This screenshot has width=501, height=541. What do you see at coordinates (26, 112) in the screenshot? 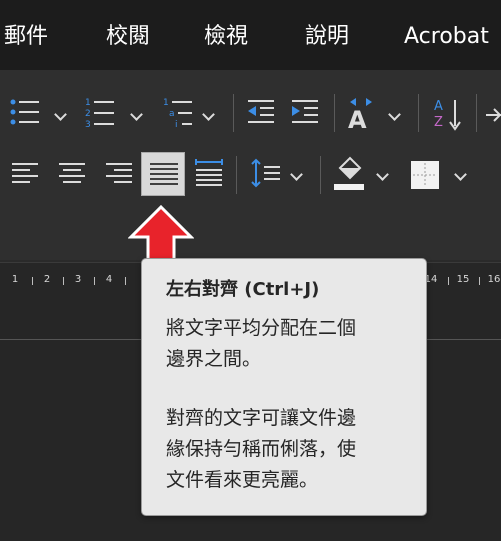
I see `bullet-list-icon` at bounding box center [26, 112].